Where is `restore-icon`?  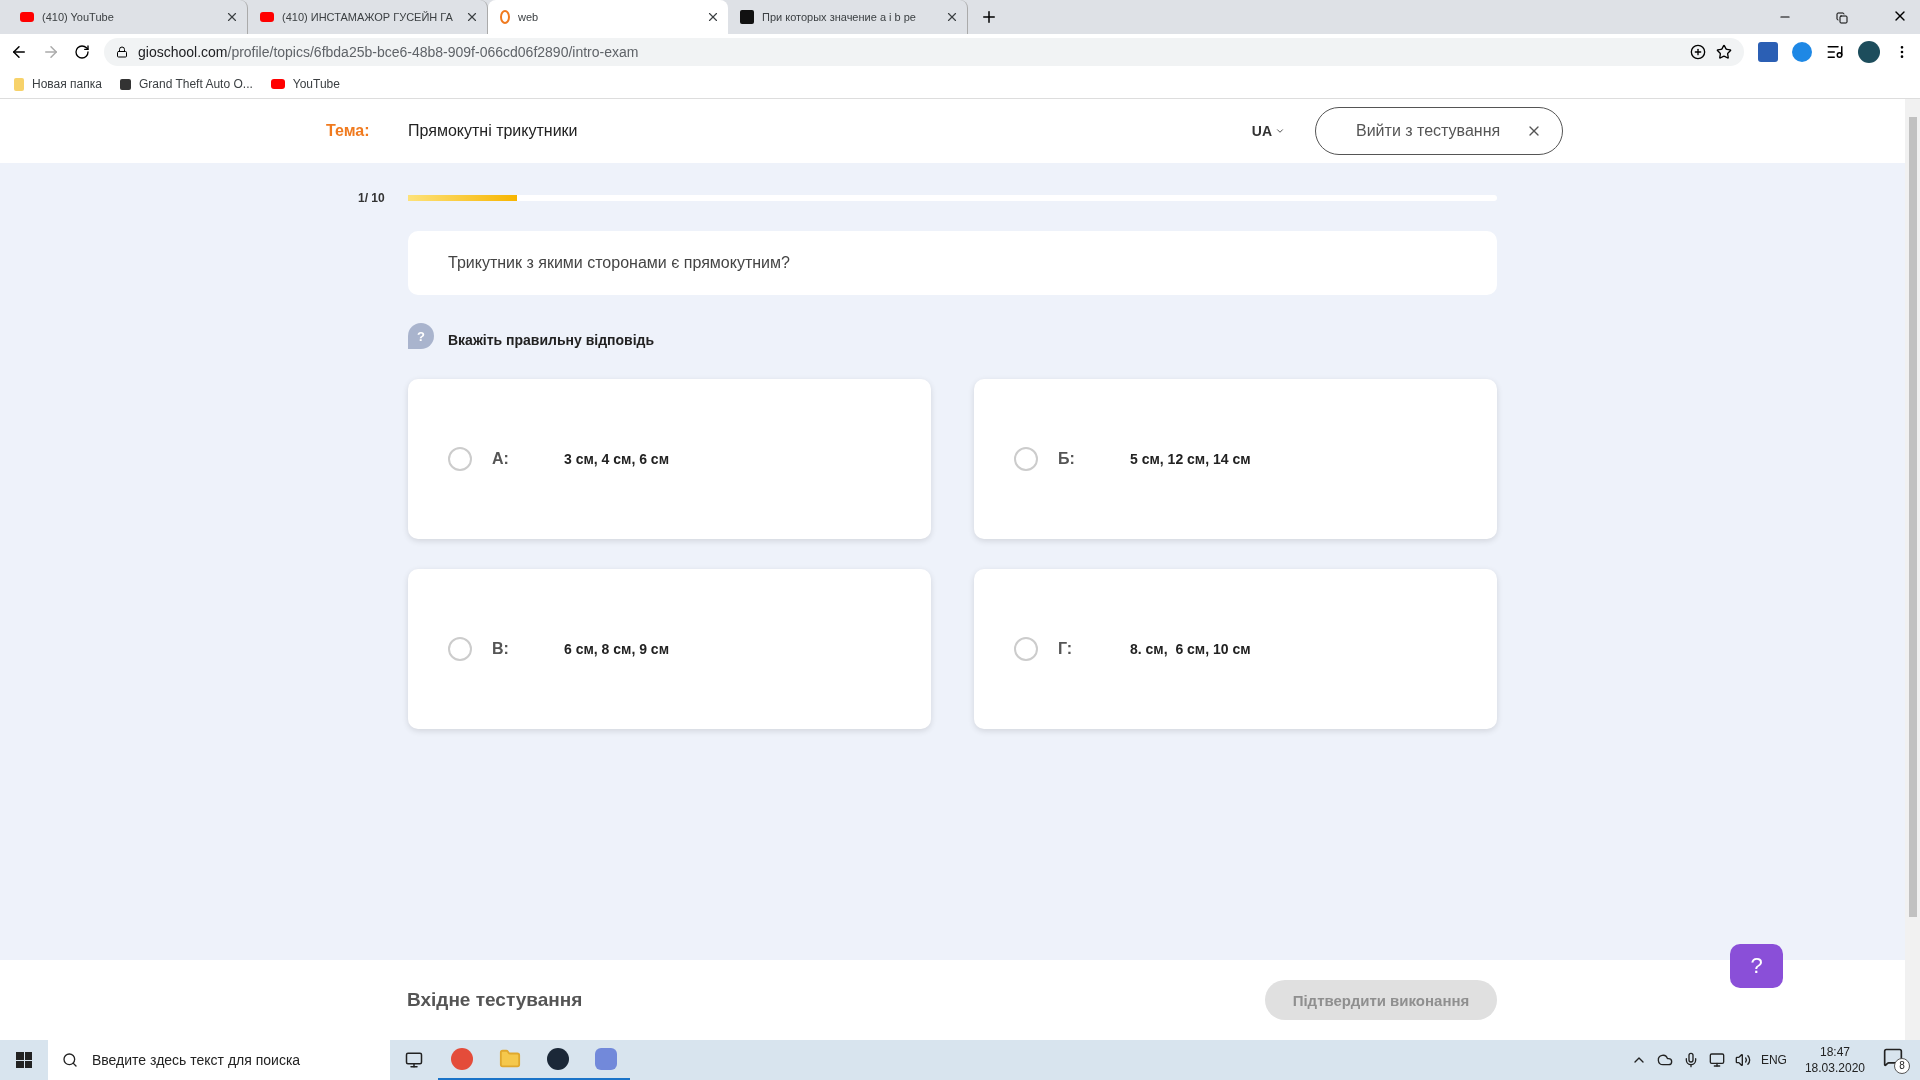
restore-icon is located at coordinates (1842, 18).